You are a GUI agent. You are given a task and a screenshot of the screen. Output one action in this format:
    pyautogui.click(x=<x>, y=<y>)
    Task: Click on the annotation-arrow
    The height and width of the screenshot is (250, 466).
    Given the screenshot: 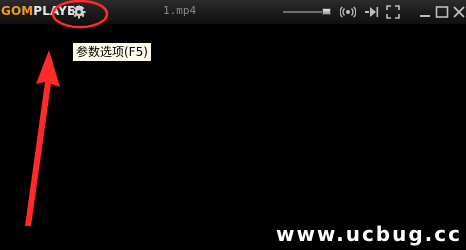 What is the action you would take?
    pyautogui.click(x=42, y=138)
    